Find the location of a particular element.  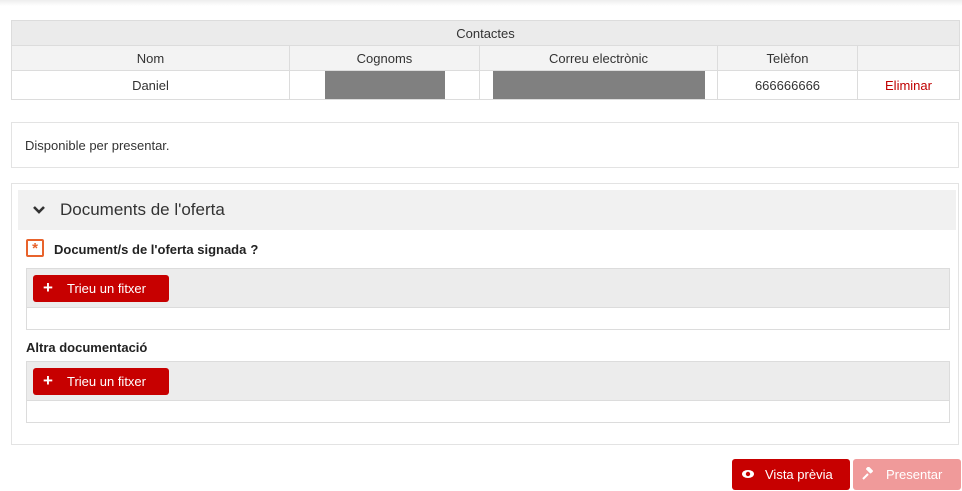

column-header-telefon: Telèfon is located at coordinates (787, 58).